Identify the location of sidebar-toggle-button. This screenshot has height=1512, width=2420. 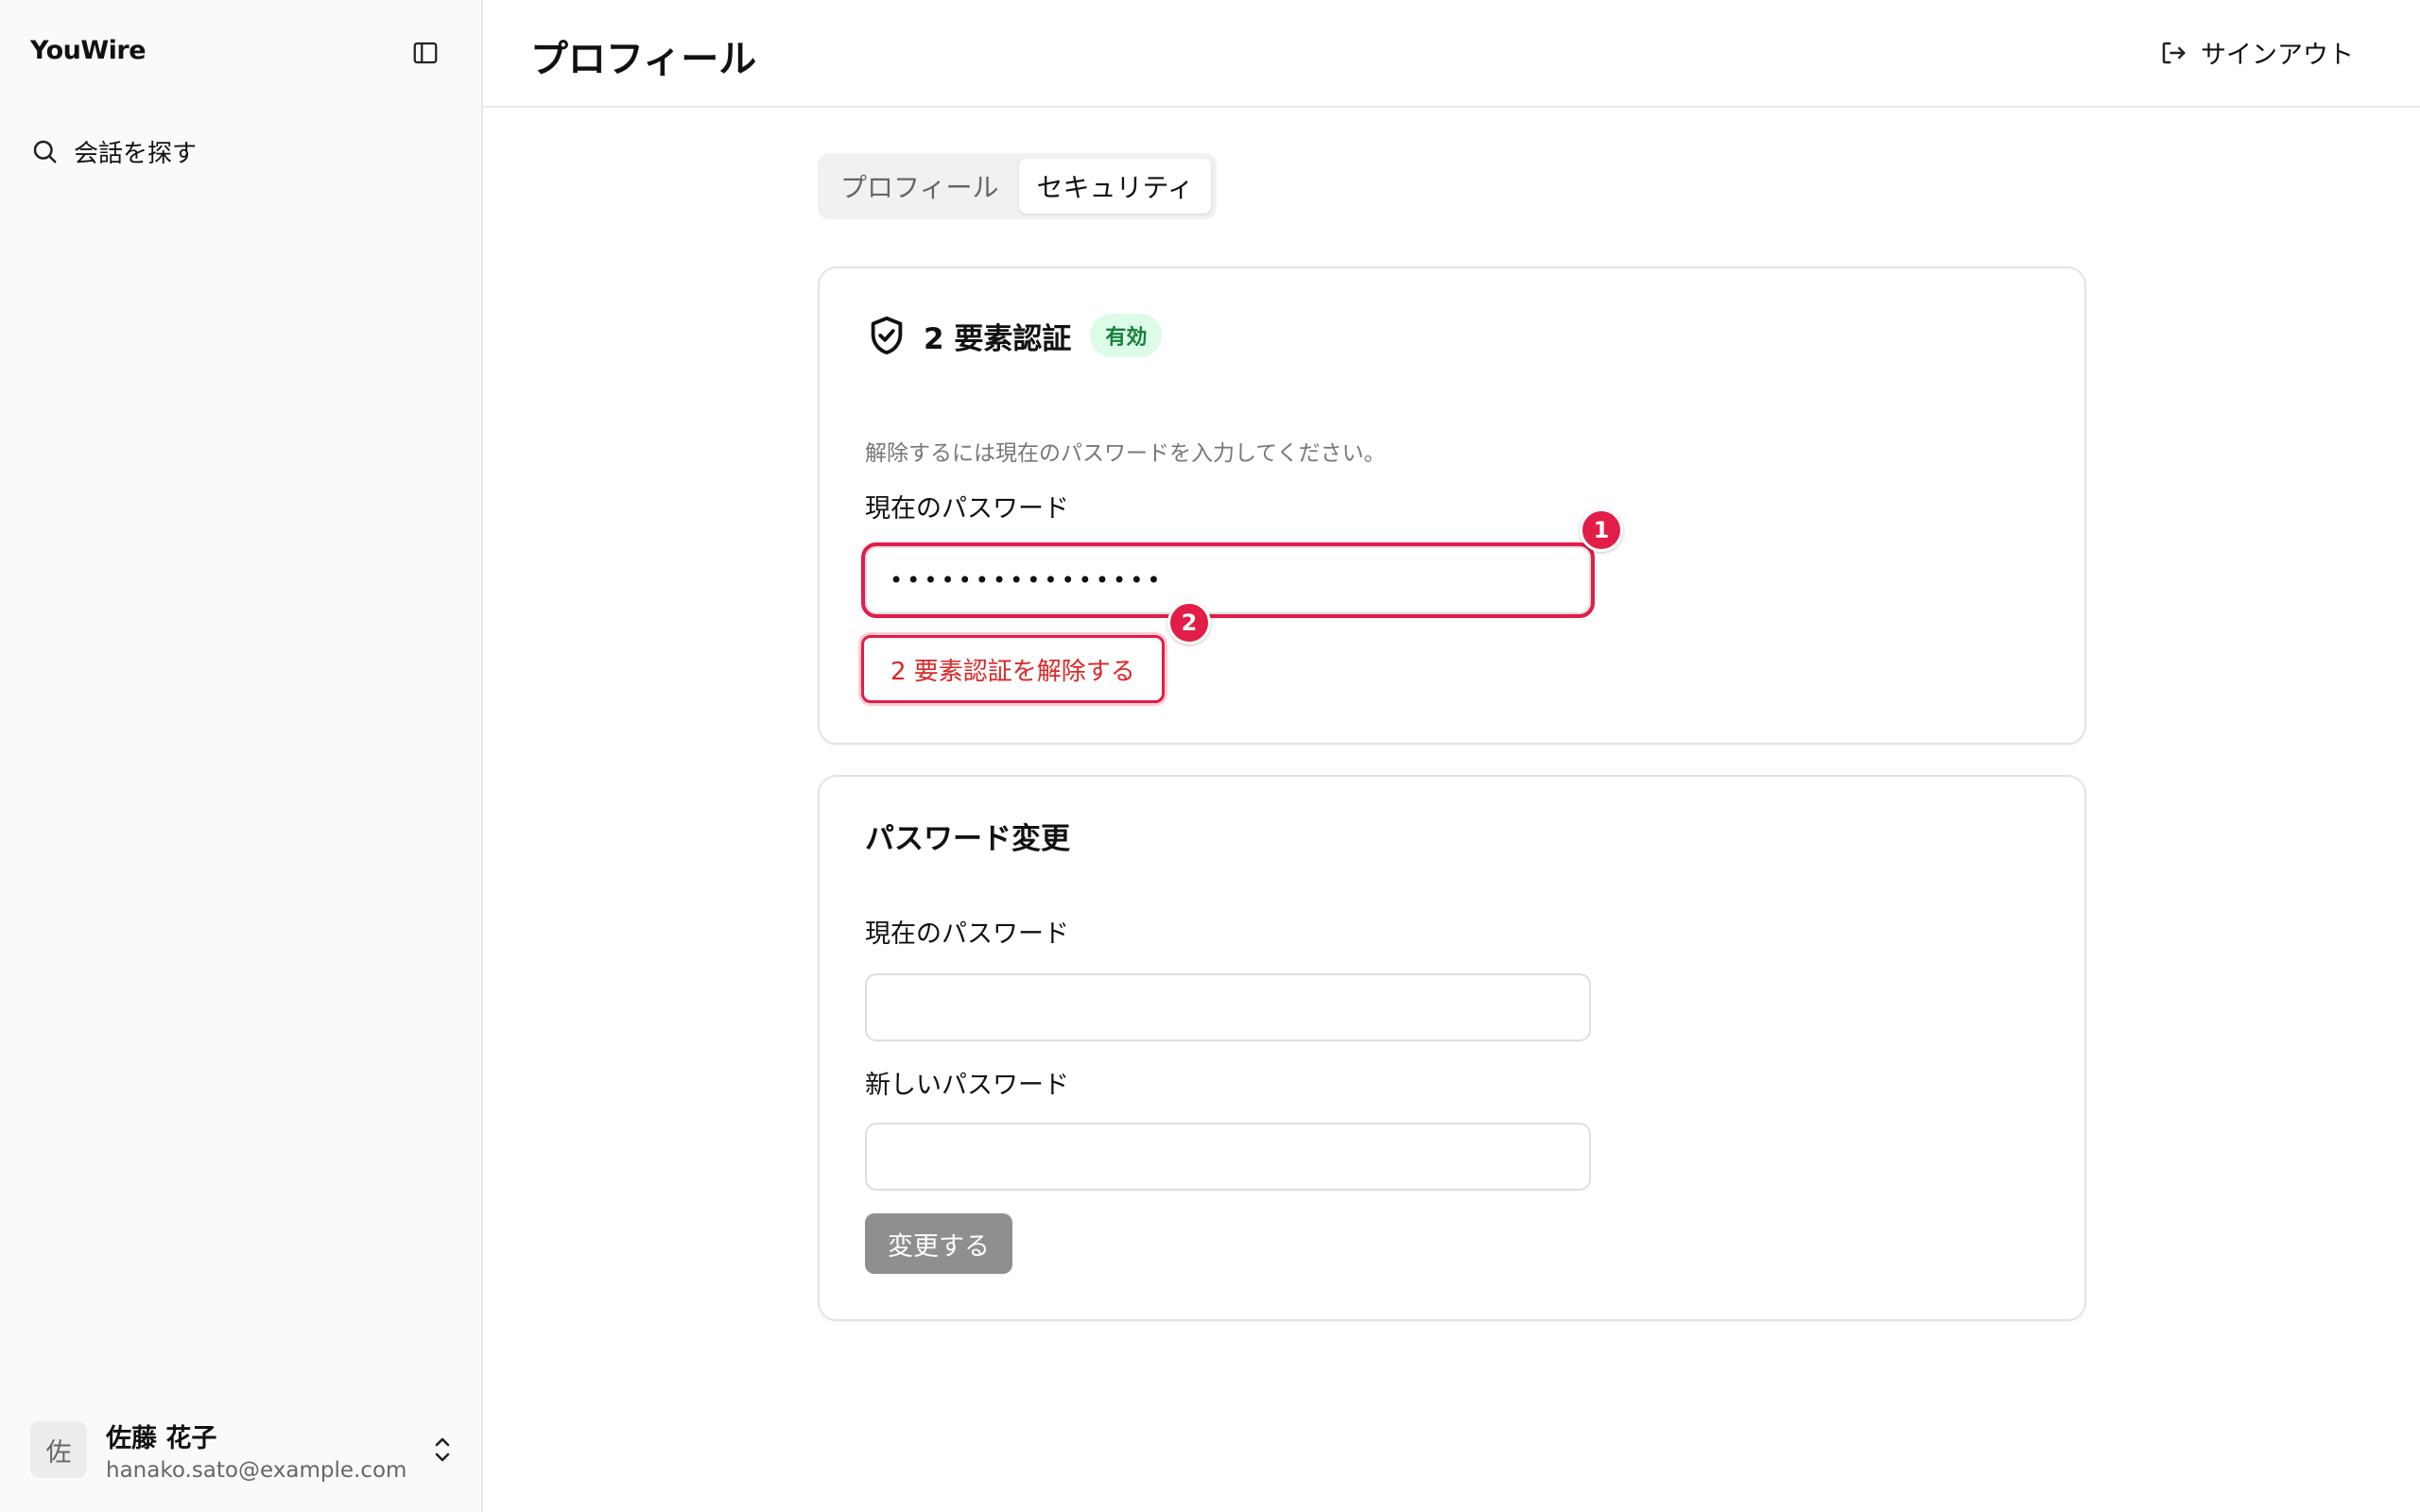
(425, 53).